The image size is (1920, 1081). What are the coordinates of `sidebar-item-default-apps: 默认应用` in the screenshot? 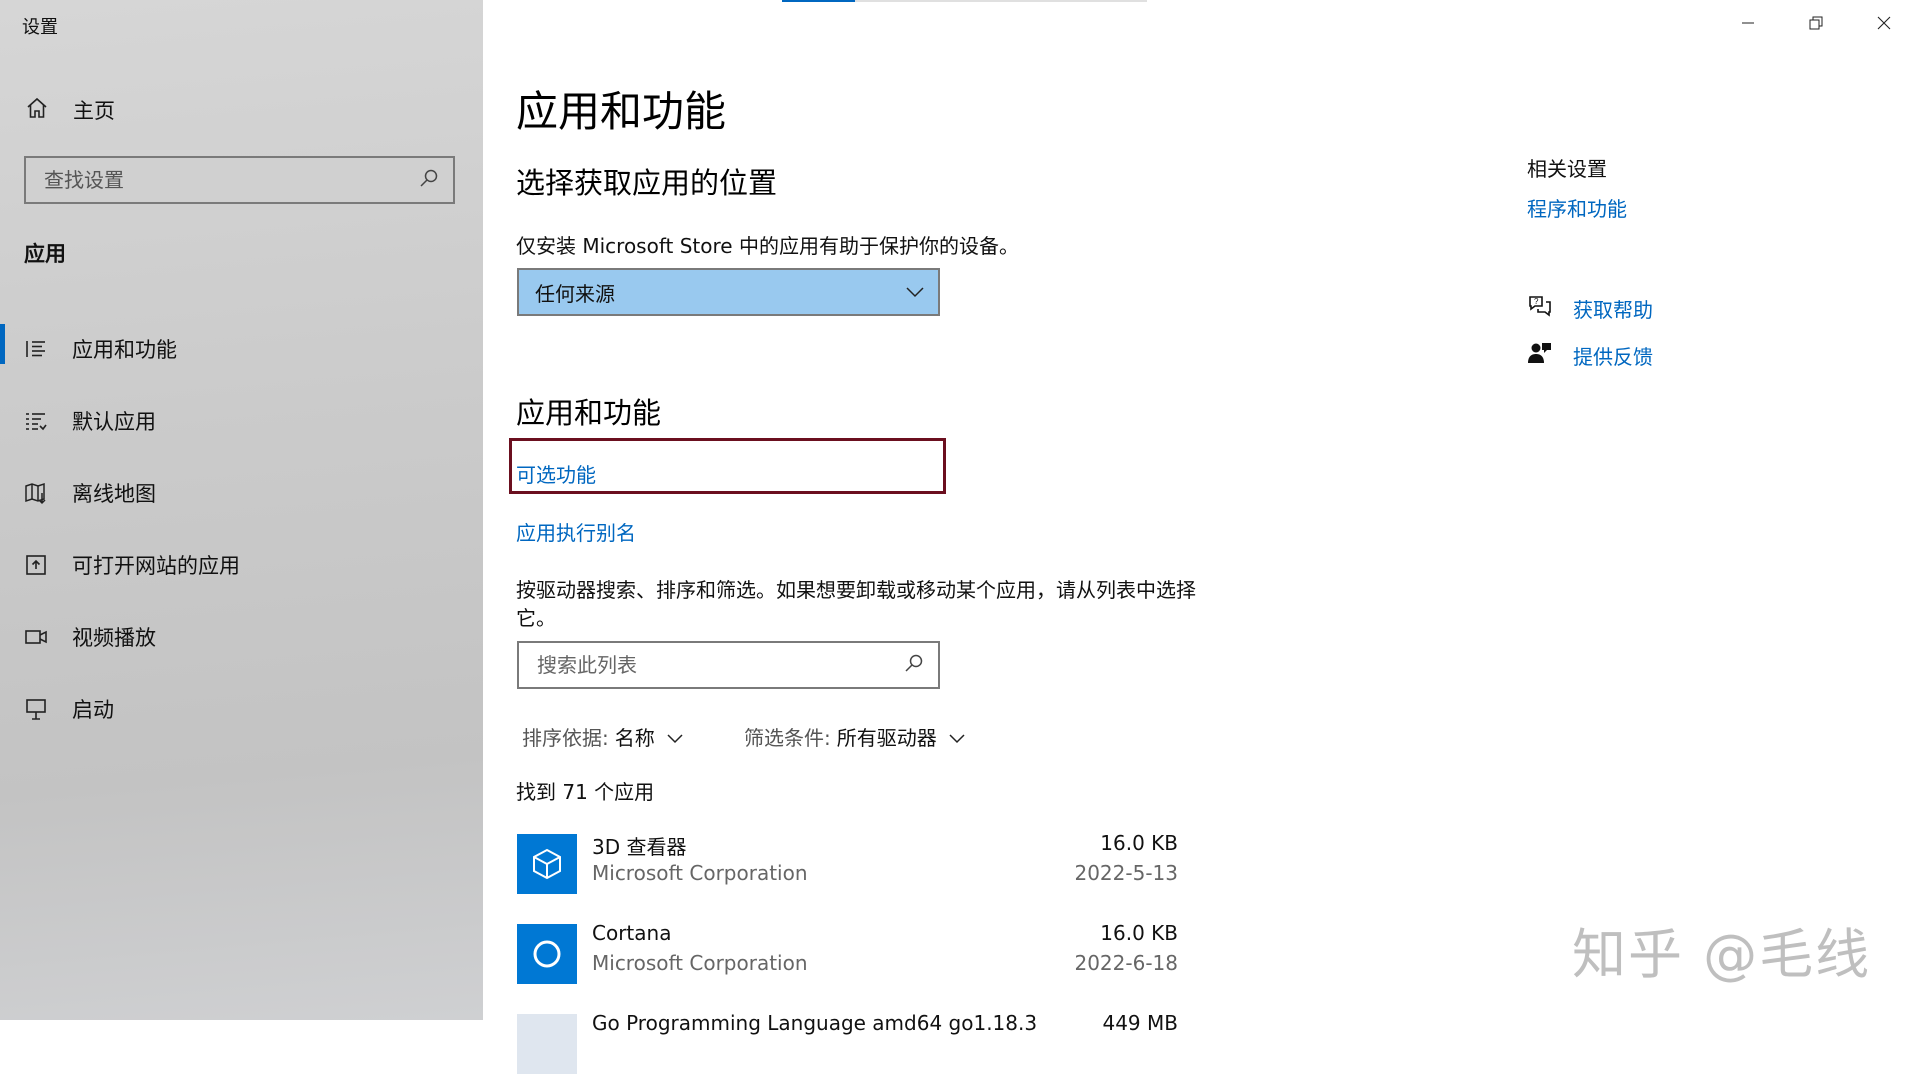 It's located at (241, 421).